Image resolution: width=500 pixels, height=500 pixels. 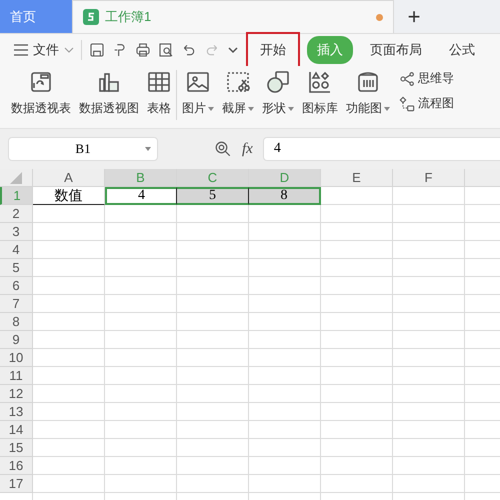 I want to click on zoom-icon, so click(x=223, y=149).